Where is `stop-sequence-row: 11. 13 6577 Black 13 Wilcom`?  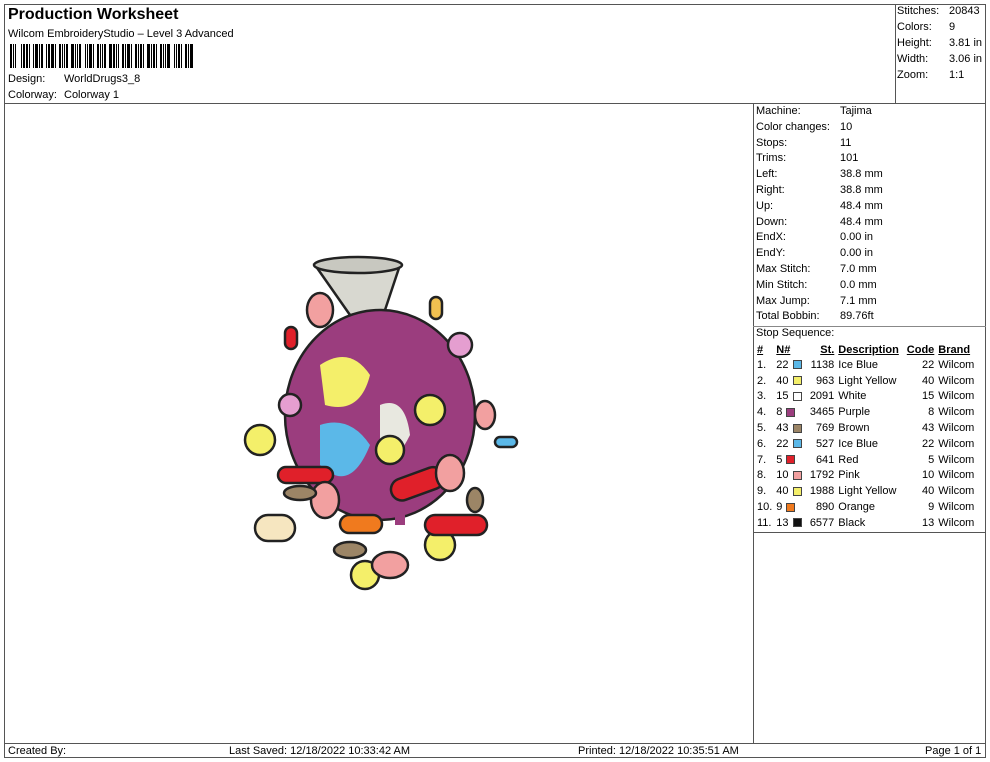 stop-sequence-row: 11. 13 6577 Black 13 Wilcom is located at coordinates (865, 523).